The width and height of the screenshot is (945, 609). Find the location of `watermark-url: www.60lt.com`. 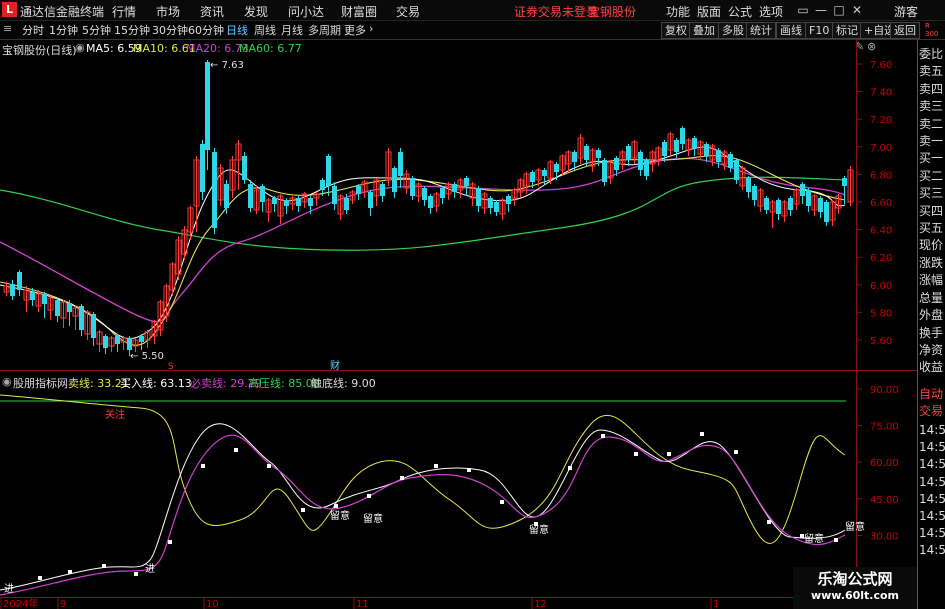

watermark-url: www.60lt.com is located at coordinates (855, 595).